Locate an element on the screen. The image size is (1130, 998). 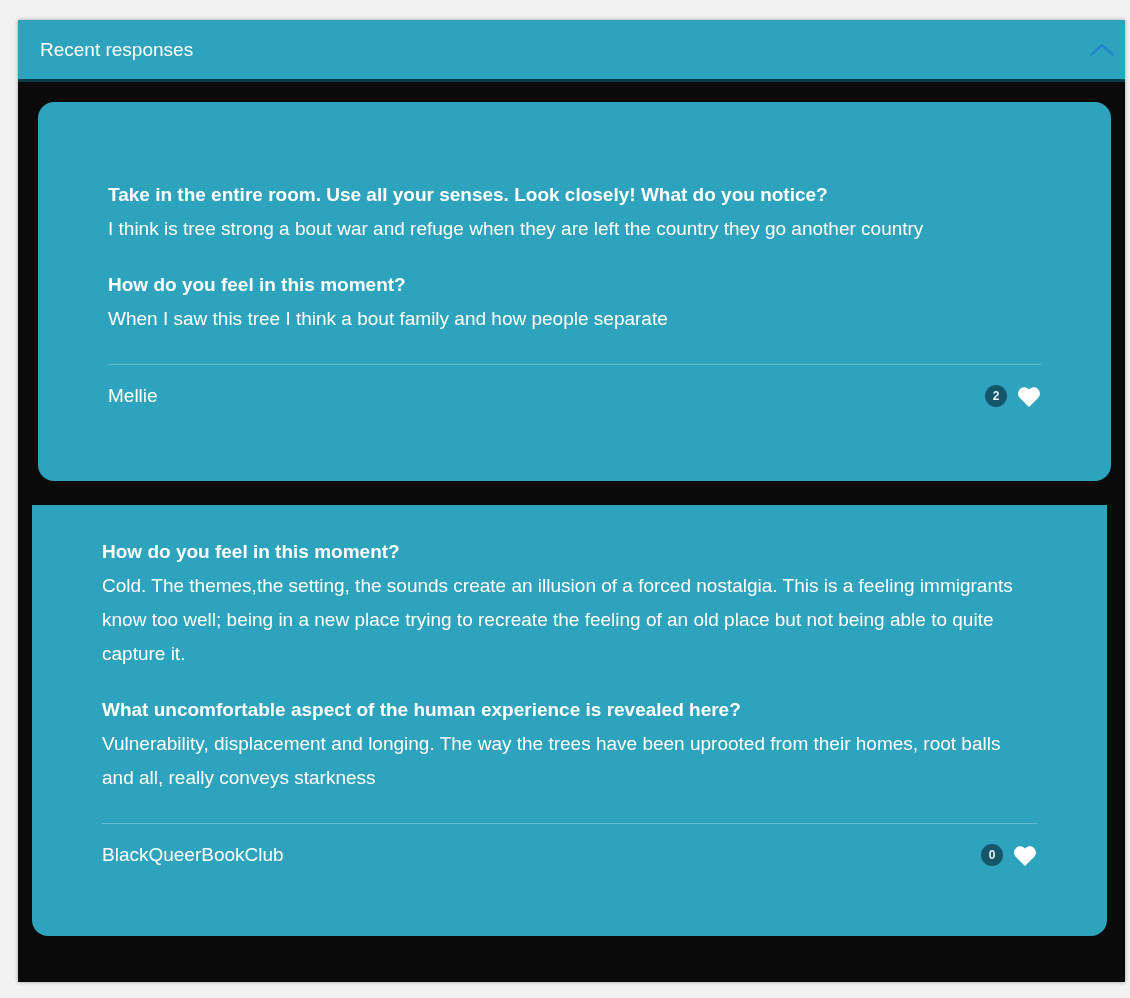
chevron-icon is located at coordinates (1102, 49).